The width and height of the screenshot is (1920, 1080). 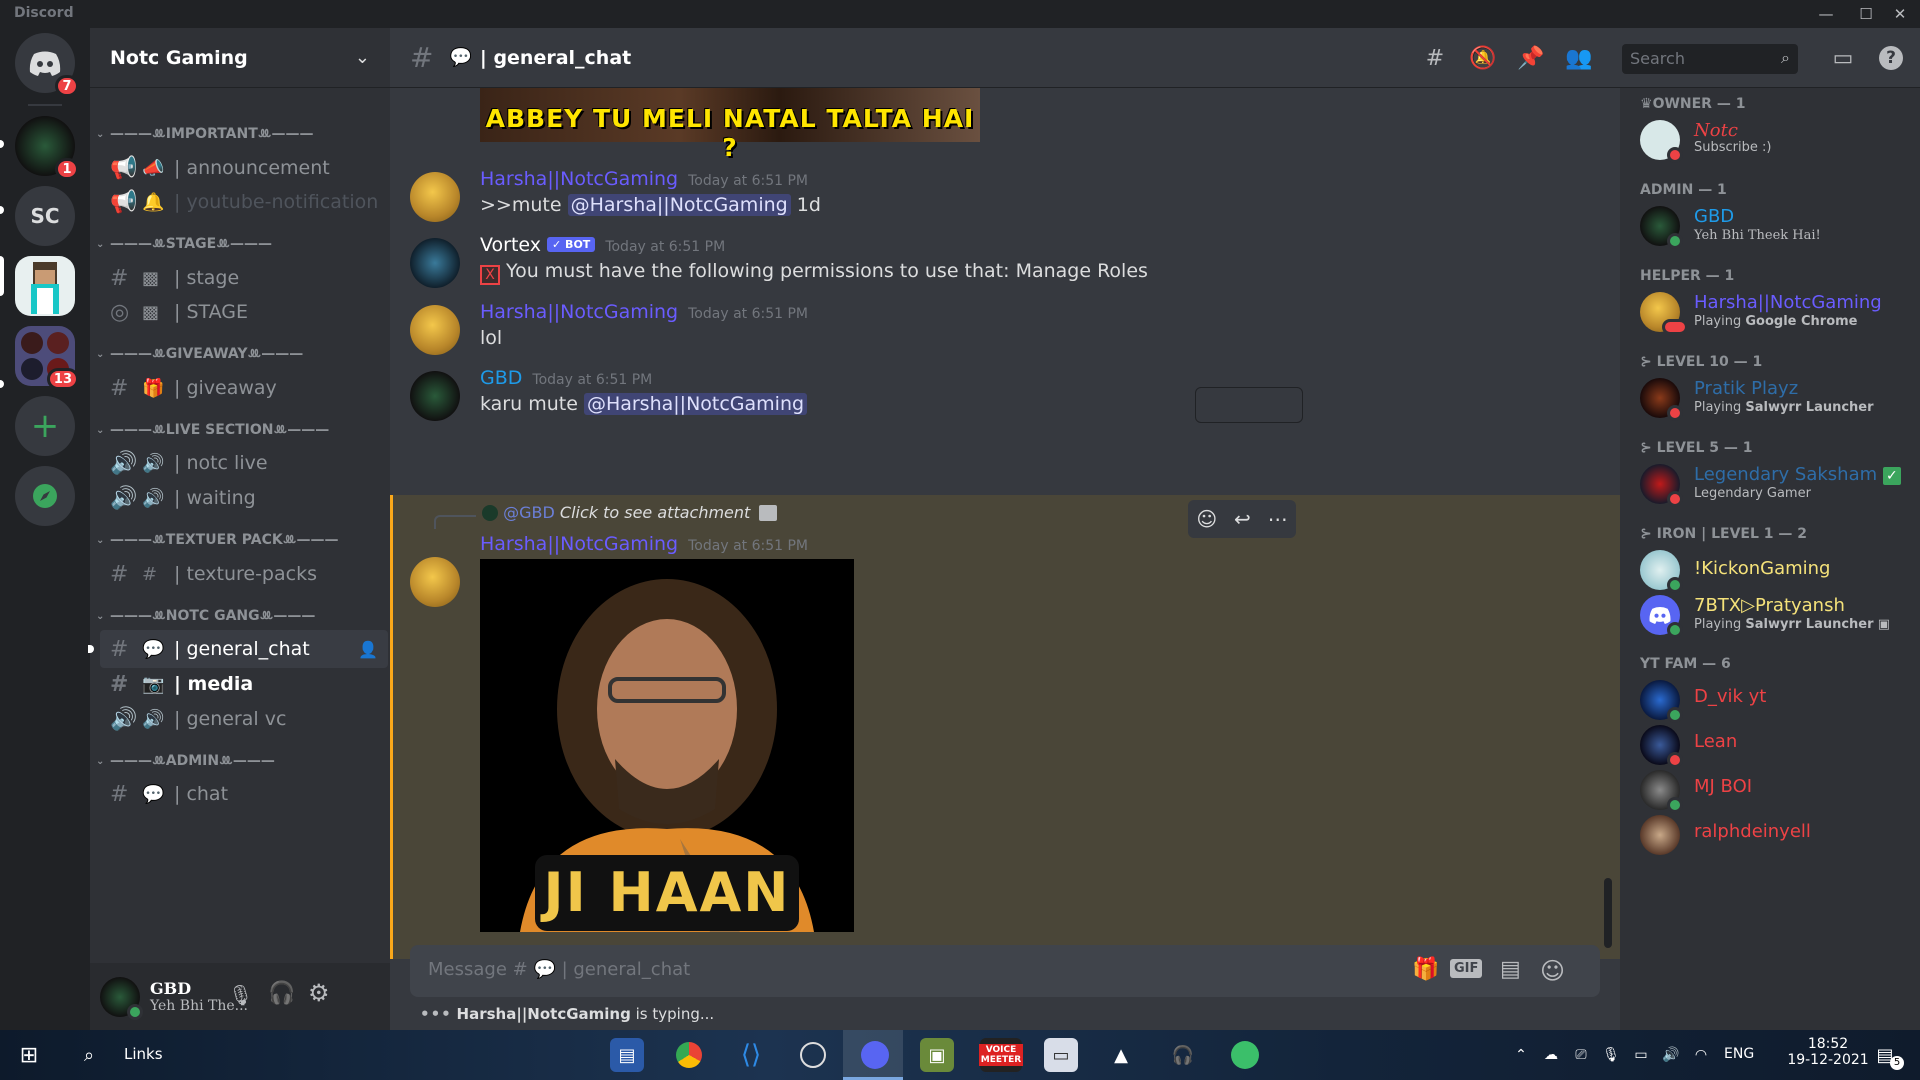 What do you see at coordinates (510, 245) in the screenshot?
I see `author-name: Vortex` at bounding box center [510, 245].